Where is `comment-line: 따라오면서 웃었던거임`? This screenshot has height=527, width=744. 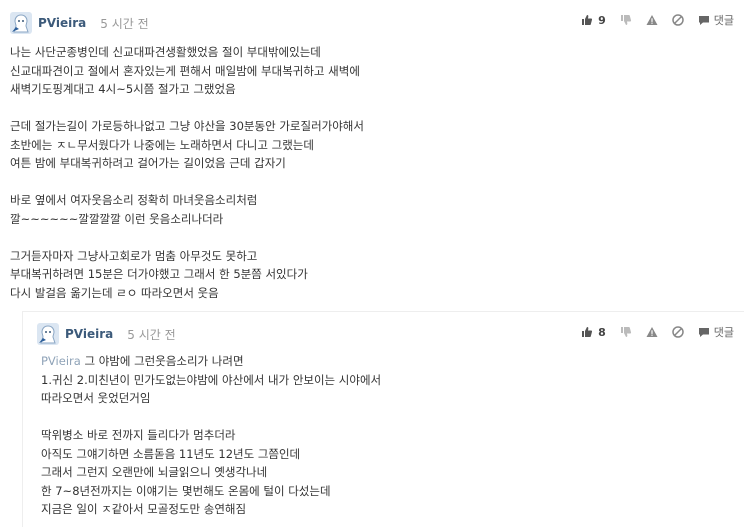
comment-line: 따라오면서 웃었던거임 is located at coordinates (96, 398).